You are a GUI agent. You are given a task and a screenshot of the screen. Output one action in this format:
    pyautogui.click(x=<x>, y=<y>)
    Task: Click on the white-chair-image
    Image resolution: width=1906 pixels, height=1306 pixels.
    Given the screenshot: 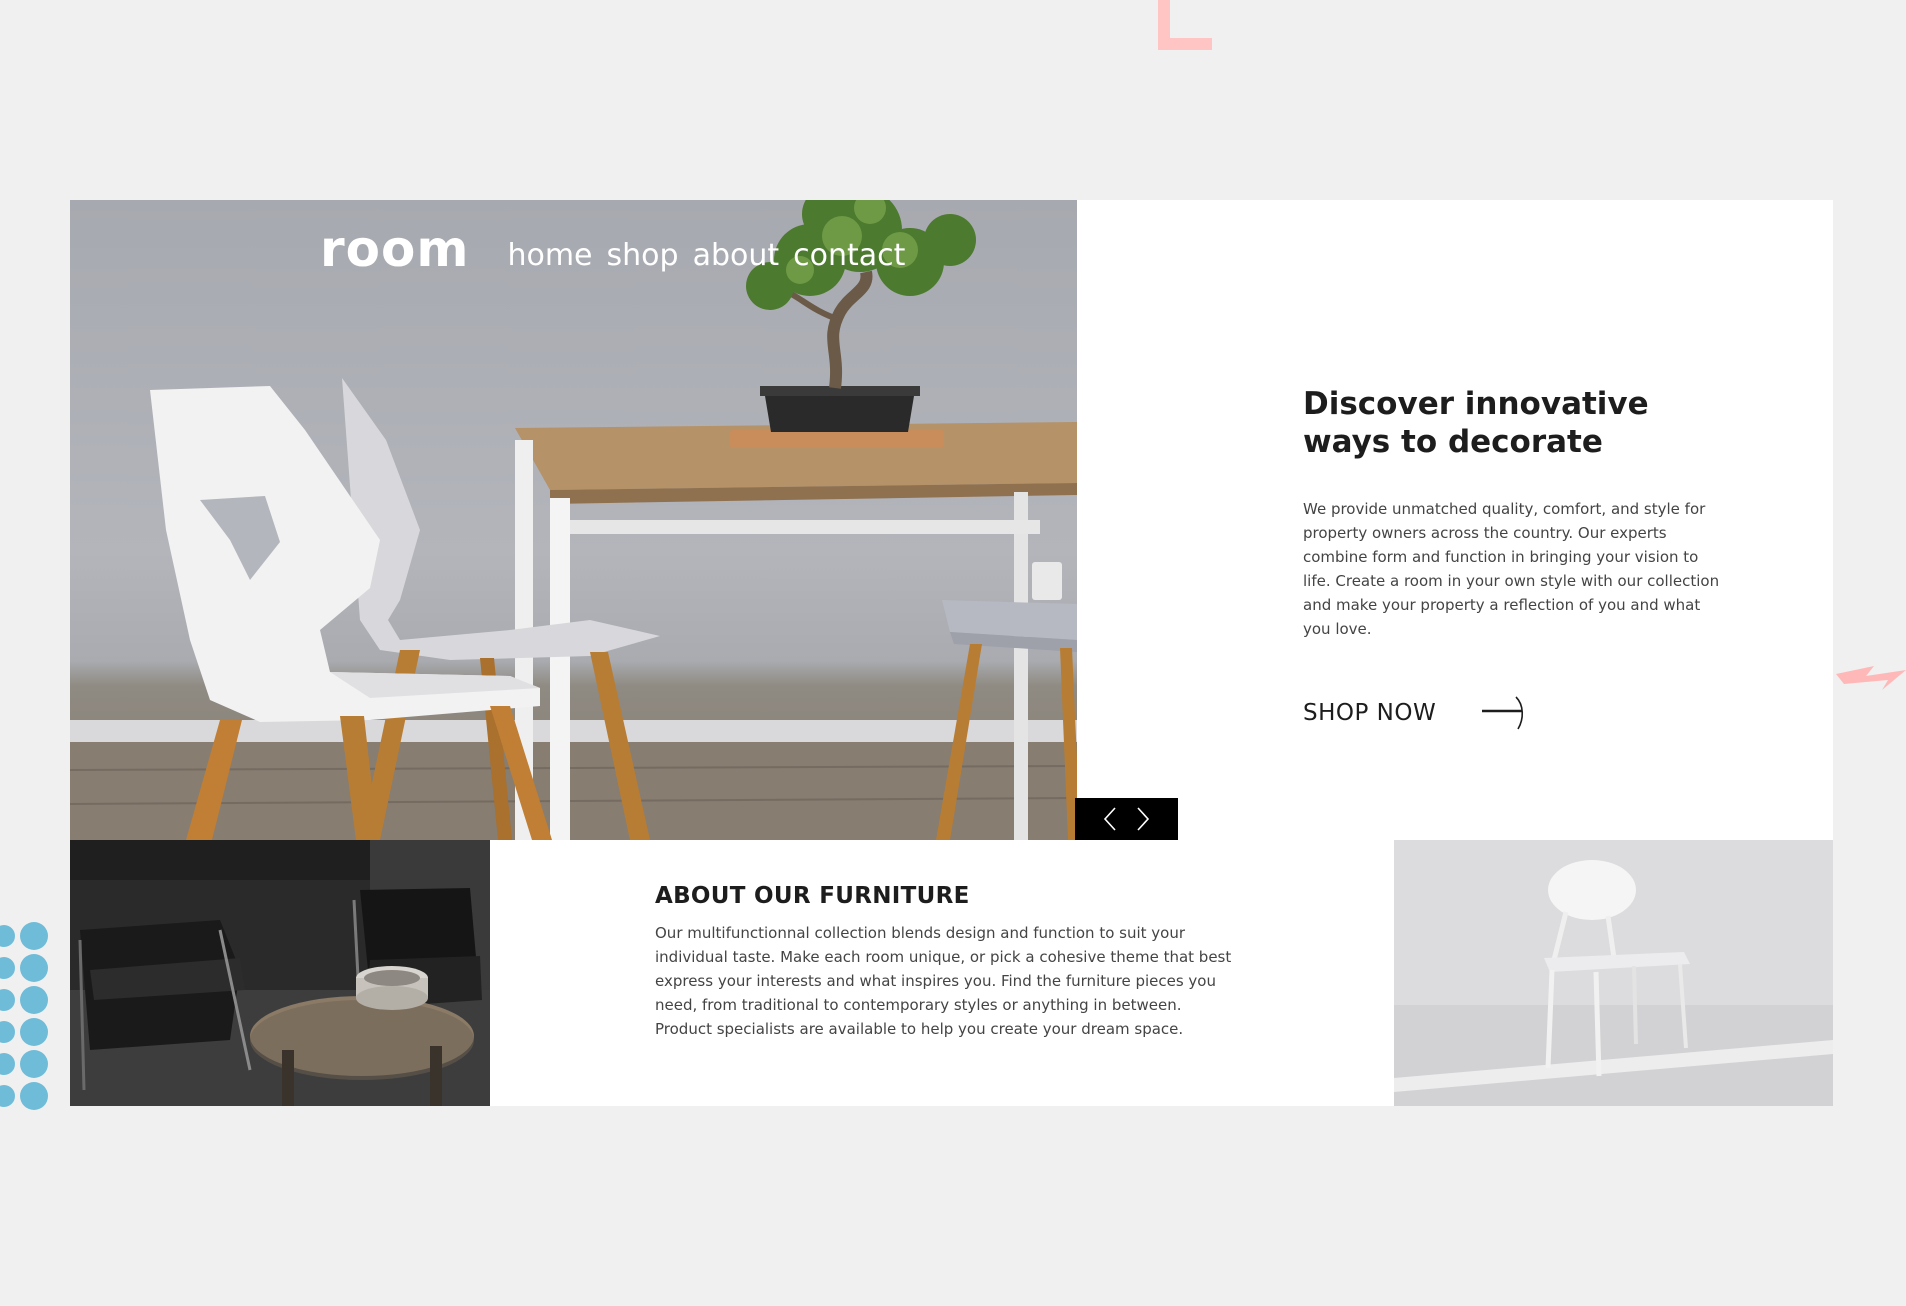 What is the action you would take?
    pyautogui.click(x=1613, y=973)
    